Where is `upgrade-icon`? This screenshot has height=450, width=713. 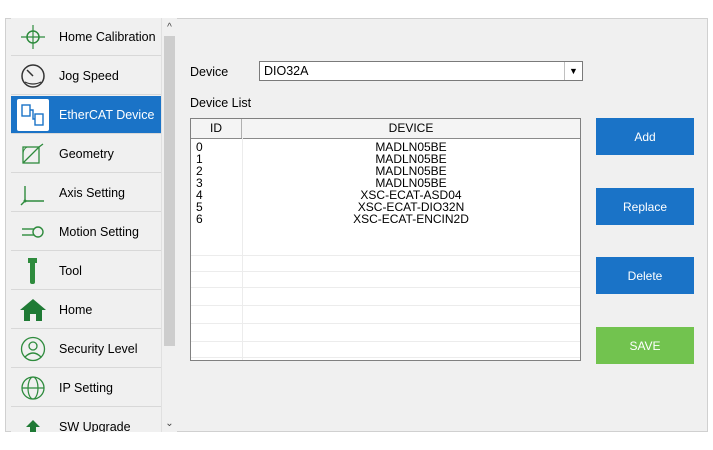
upgrade-icon is located at coordinates (33, 421).